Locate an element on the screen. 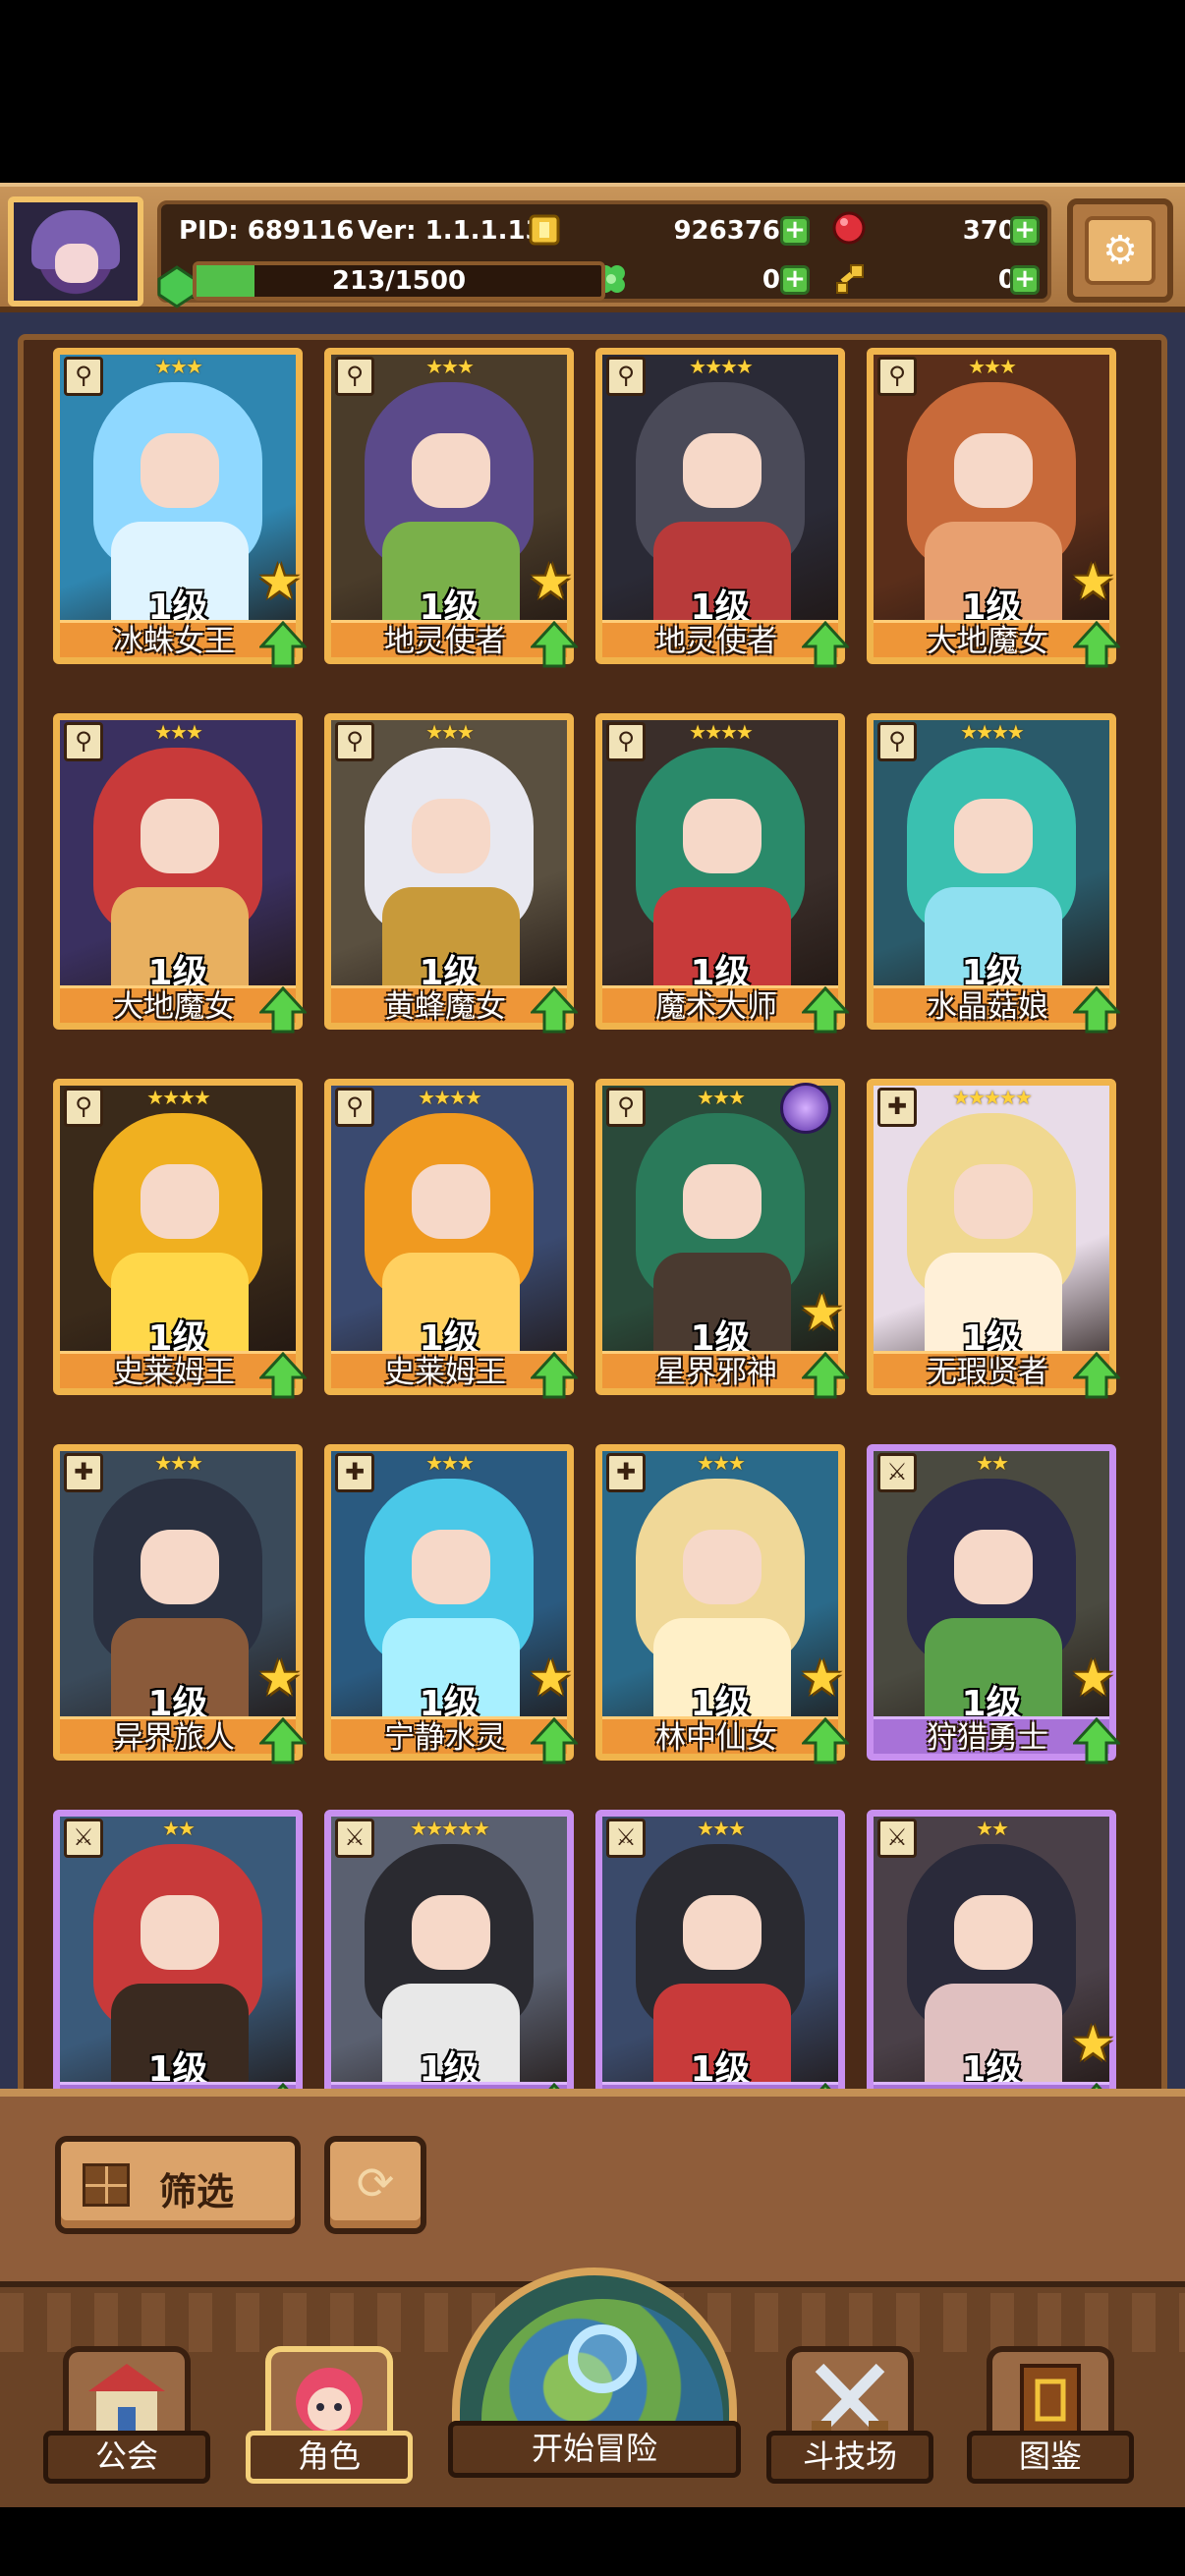 The image size is (1185, 2576). settings-button: ⚙ is located at coordinates (1120, 250).